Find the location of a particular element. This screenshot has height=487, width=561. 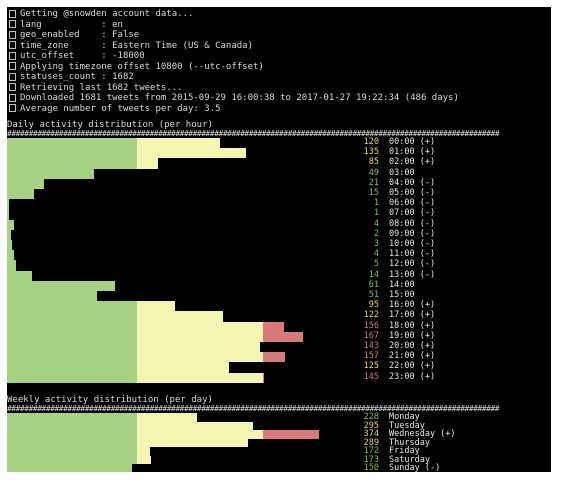

hourly-count: 167 is located at coordinates (371, 335).